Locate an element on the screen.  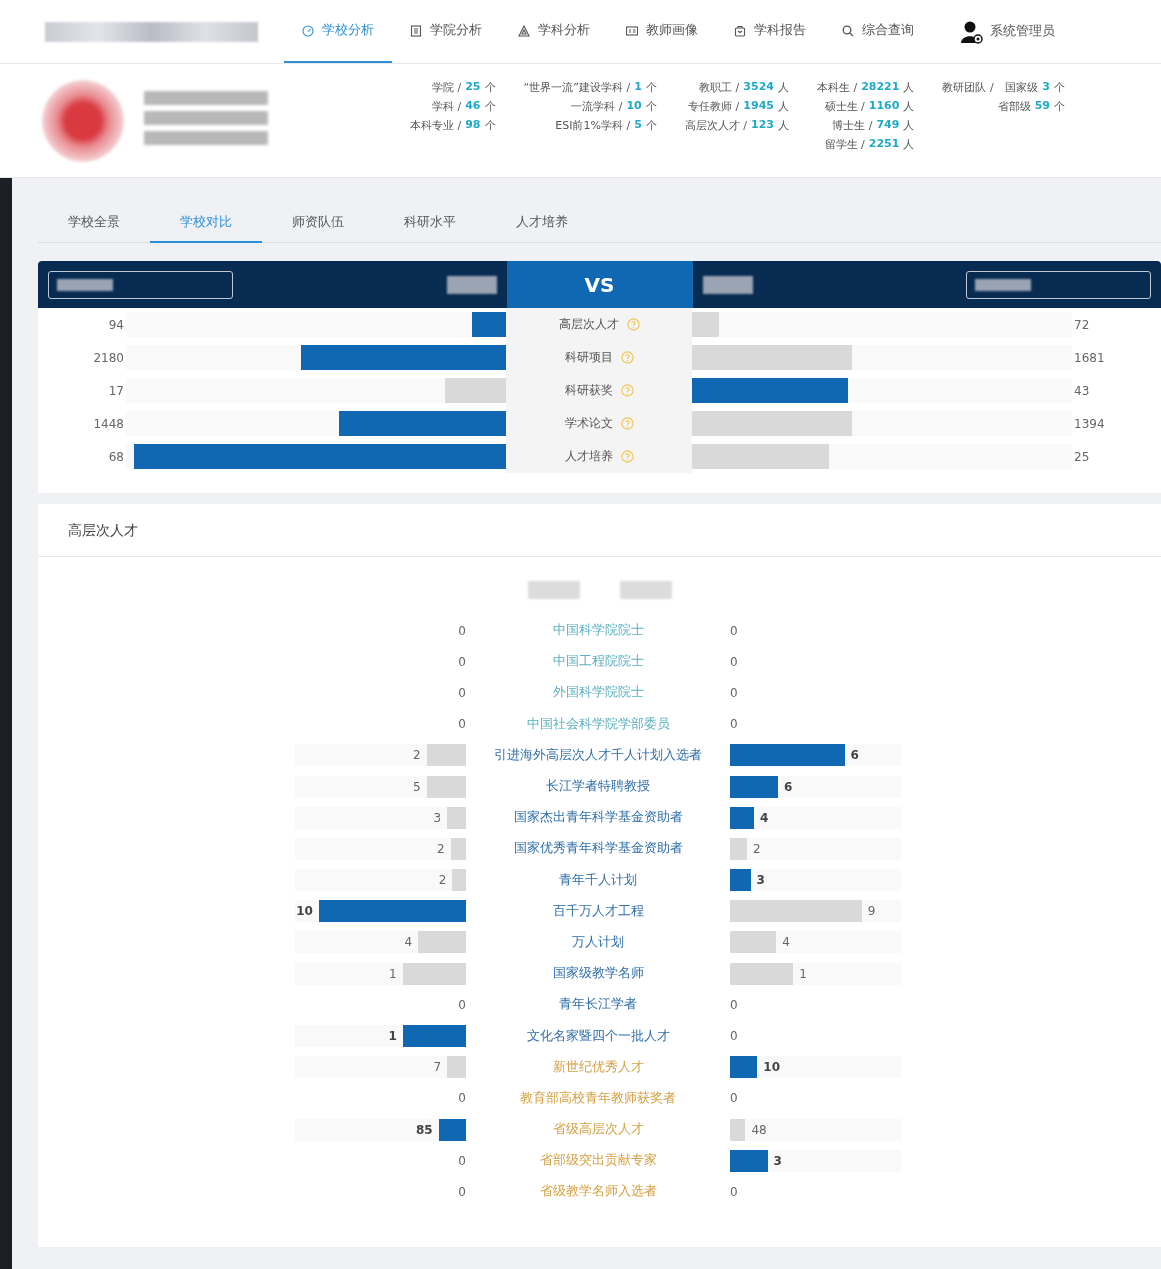
right-value: 1 is located at coordinates (803, 973).